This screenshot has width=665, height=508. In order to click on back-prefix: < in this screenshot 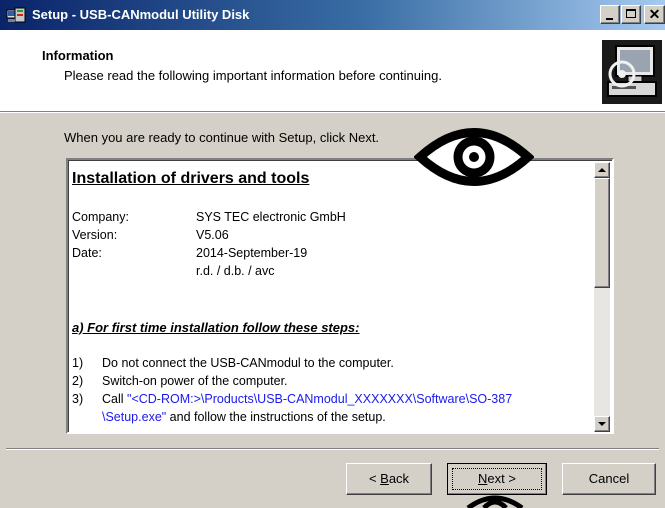, I will do `click(374, 478)`.